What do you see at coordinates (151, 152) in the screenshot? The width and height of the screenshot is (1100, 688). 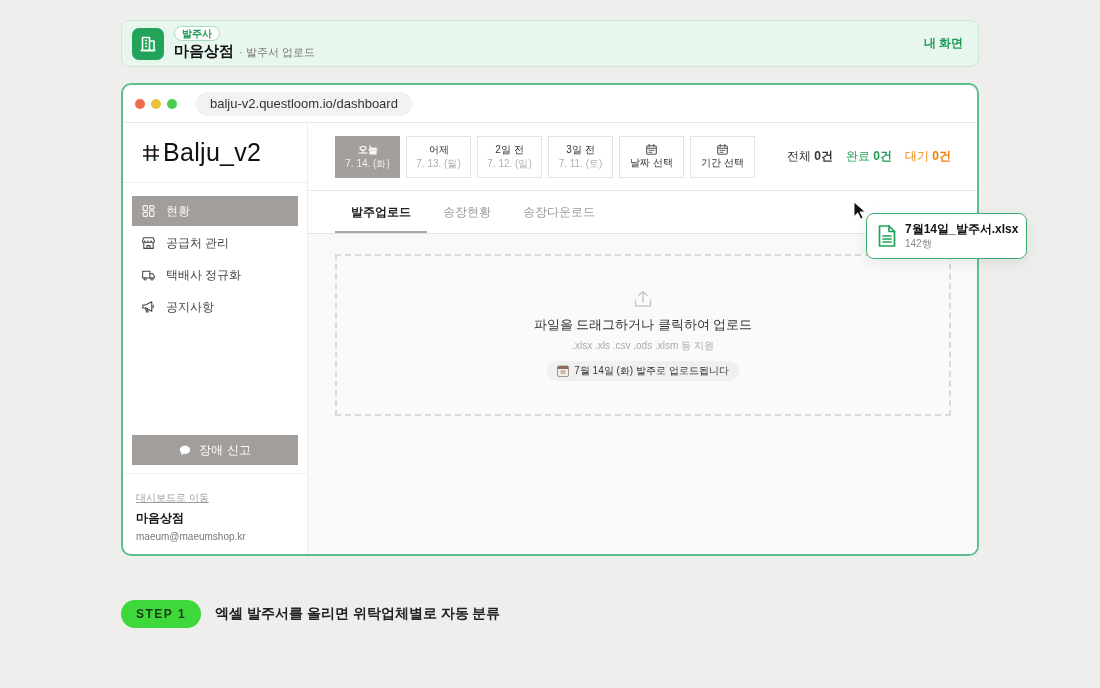 I see `hash-icon` at bounding box center [151, 152].